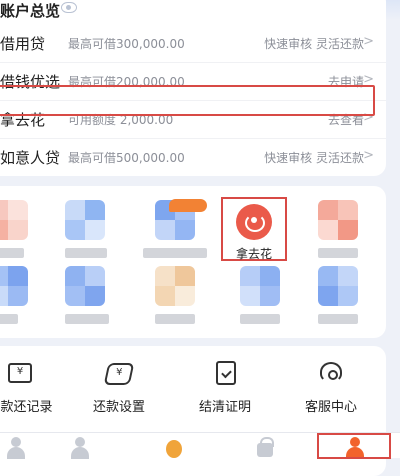 Image resolution: width=400 pixels, height=476 pixels. I want to click on service-label: 客服中心, so click(330, 407).